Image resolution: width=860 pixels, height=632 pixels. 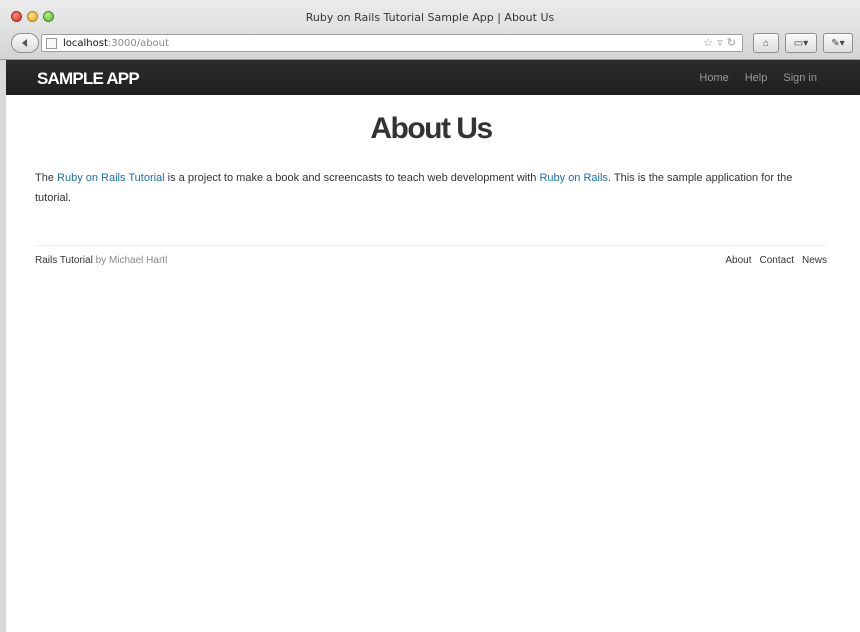 I want to click on window-edge, so click(x=3, y=346).